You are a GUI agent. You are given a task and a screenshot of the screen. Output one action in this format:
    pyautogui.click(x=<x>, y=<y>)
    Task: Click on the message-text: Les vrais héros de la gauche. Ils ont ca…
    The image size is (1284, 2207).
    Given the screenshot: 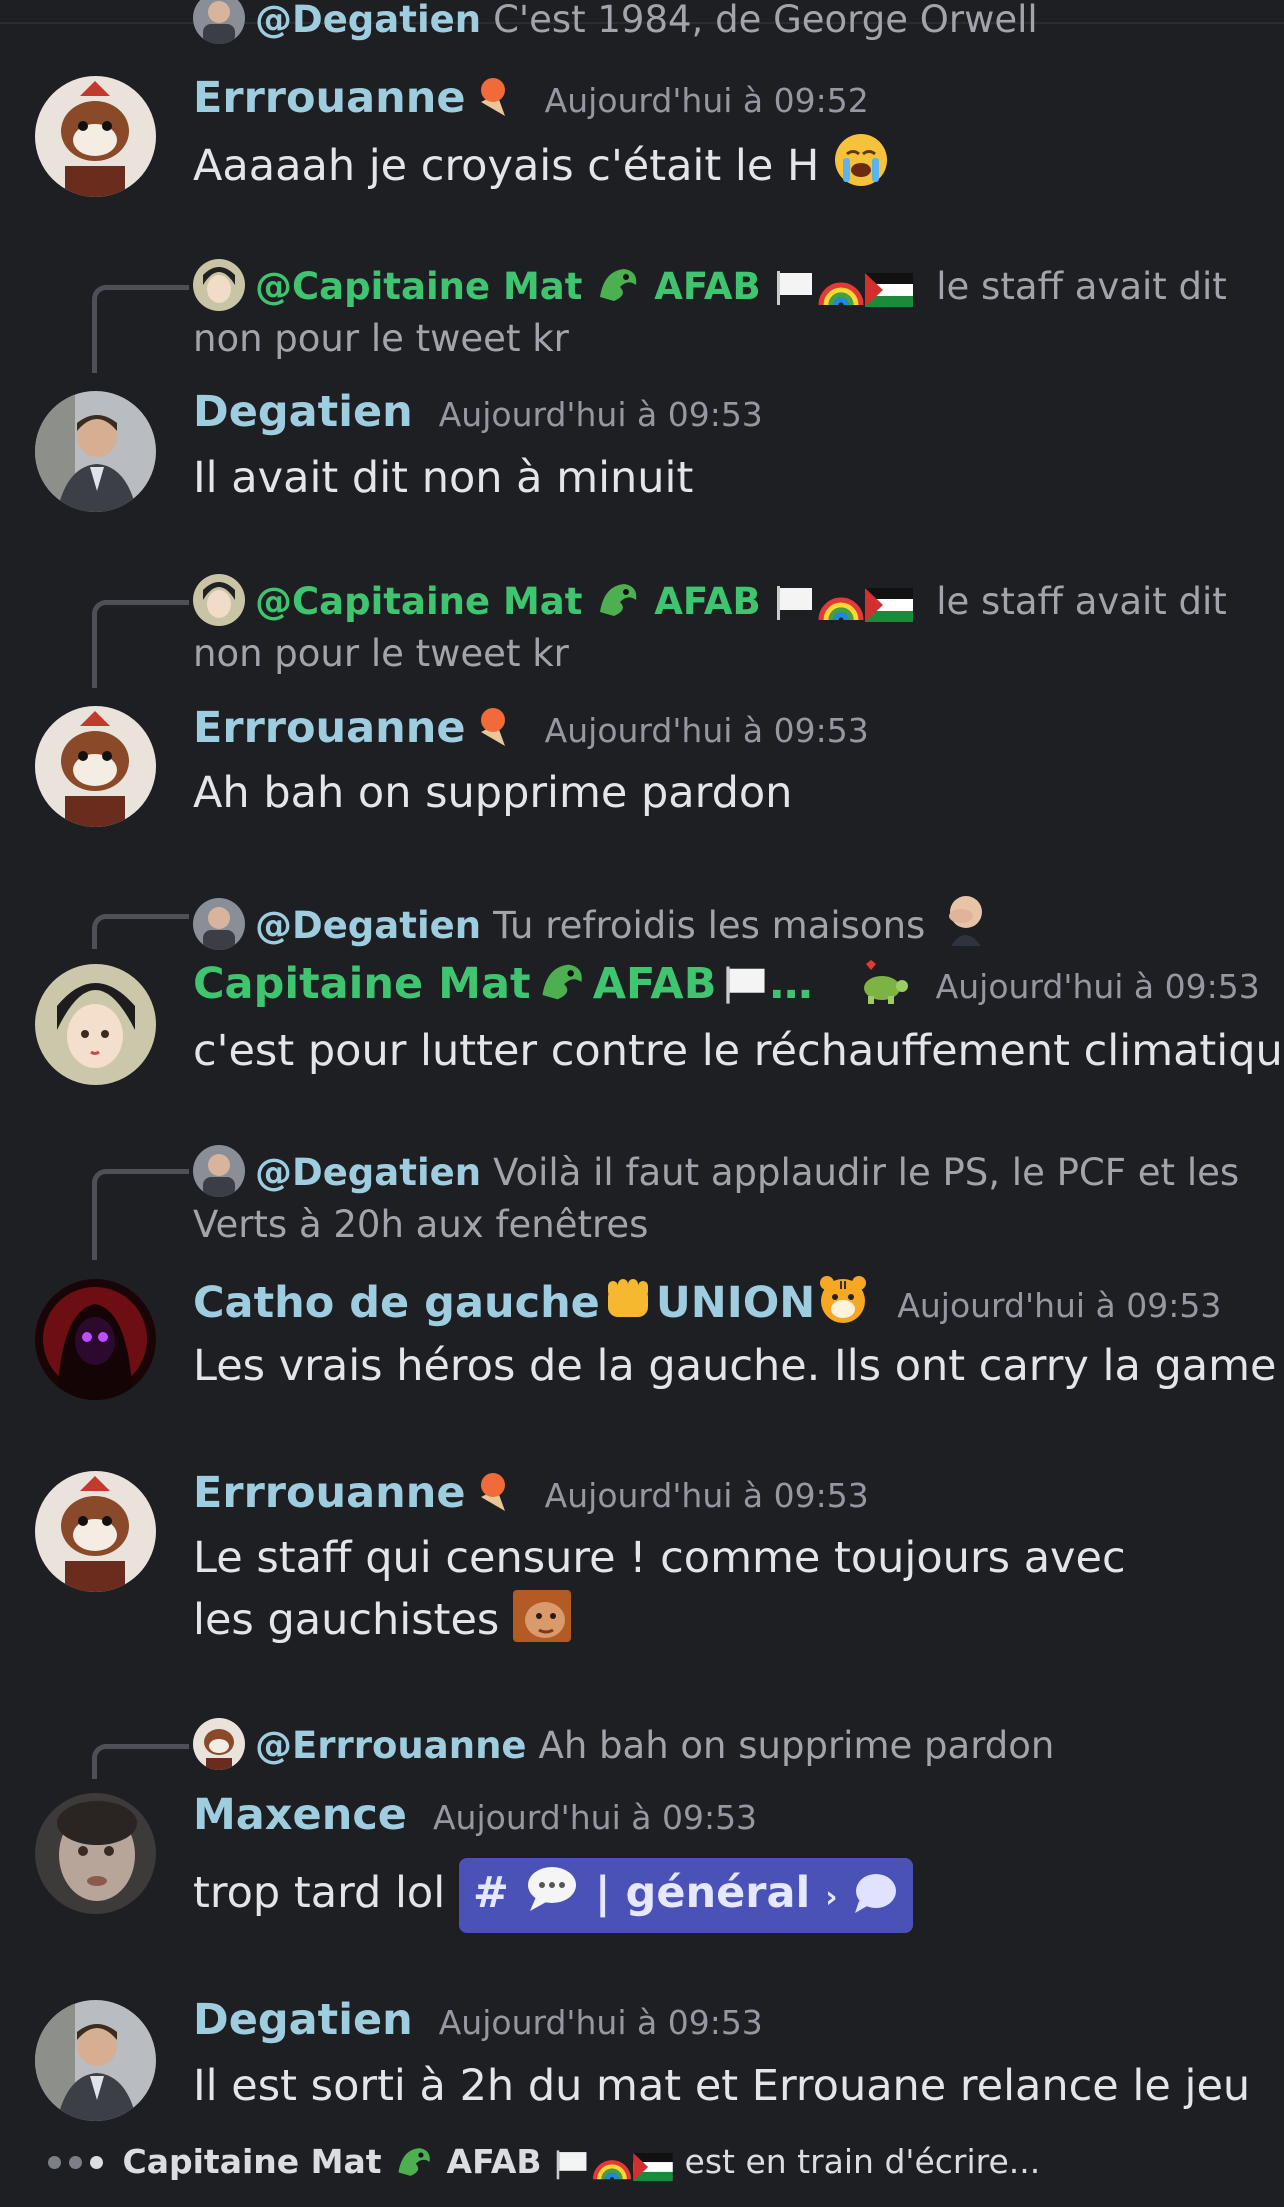 What is the action you would take?
    pyautogui.click(x=735, y=1366)
    